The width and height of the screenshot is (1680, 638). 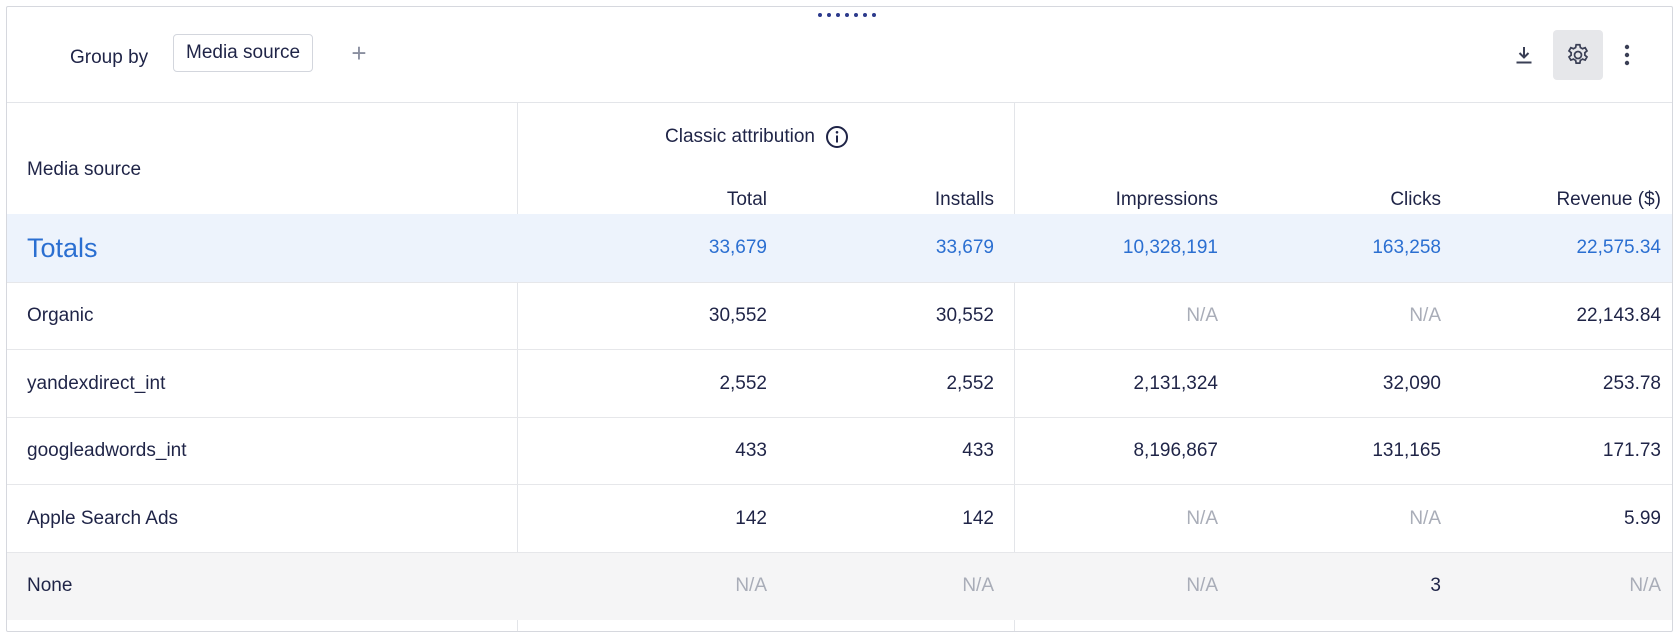 What do you see at coordinates (243, 53) in the screenshot?
I see `group-by-chip-media-source: Media source` at bounding box center [243, 53].